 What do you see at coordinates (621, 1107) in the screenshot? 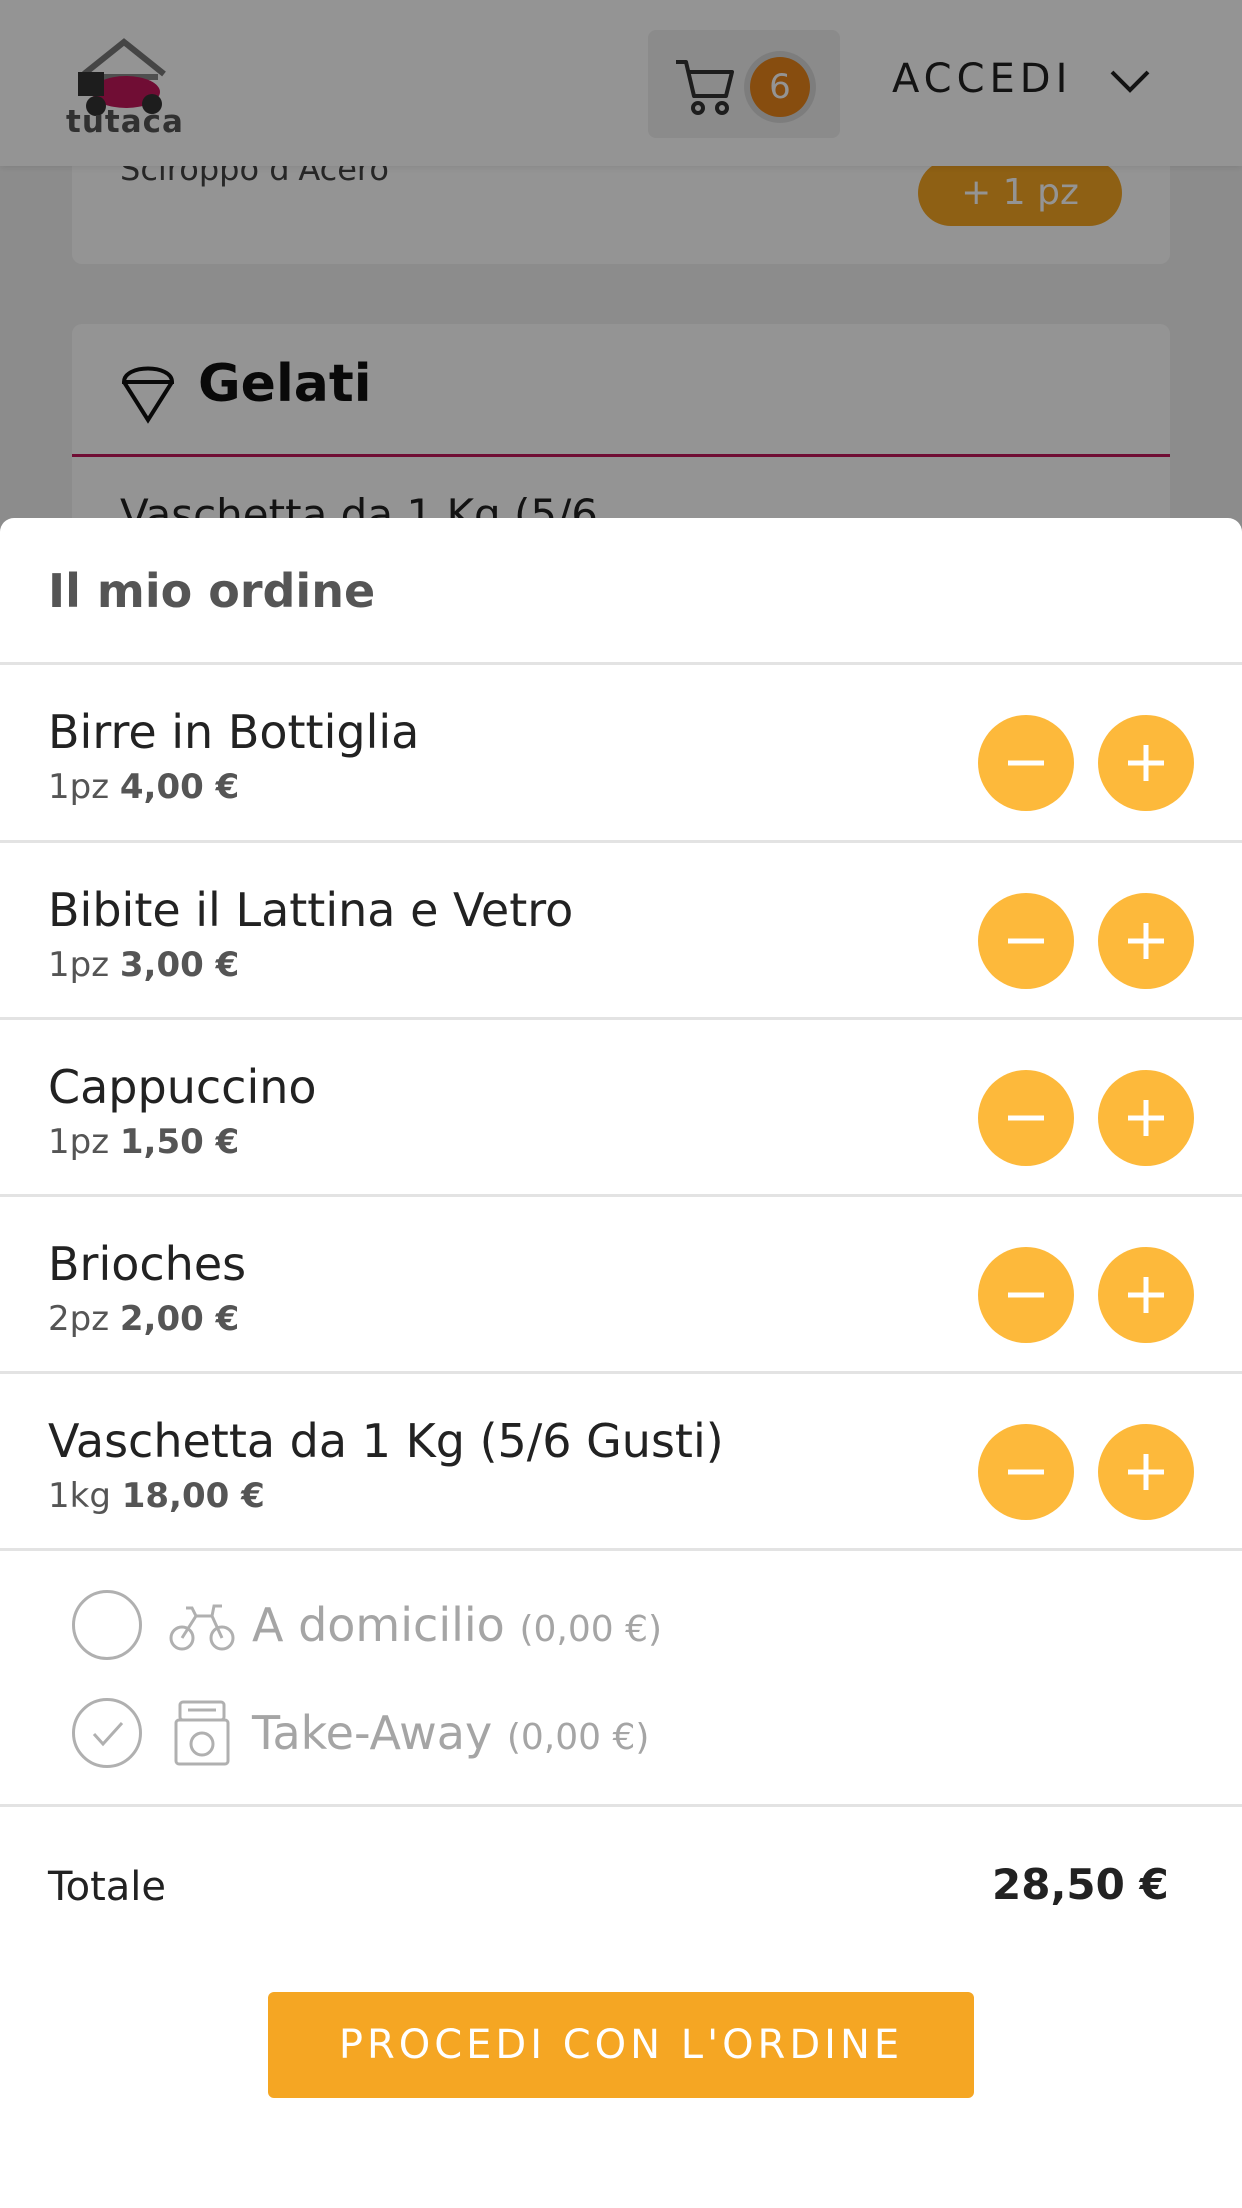
I see `order-item-row: Cappuccino 1pz 1,50 €` at bounding box center [621, 1107].